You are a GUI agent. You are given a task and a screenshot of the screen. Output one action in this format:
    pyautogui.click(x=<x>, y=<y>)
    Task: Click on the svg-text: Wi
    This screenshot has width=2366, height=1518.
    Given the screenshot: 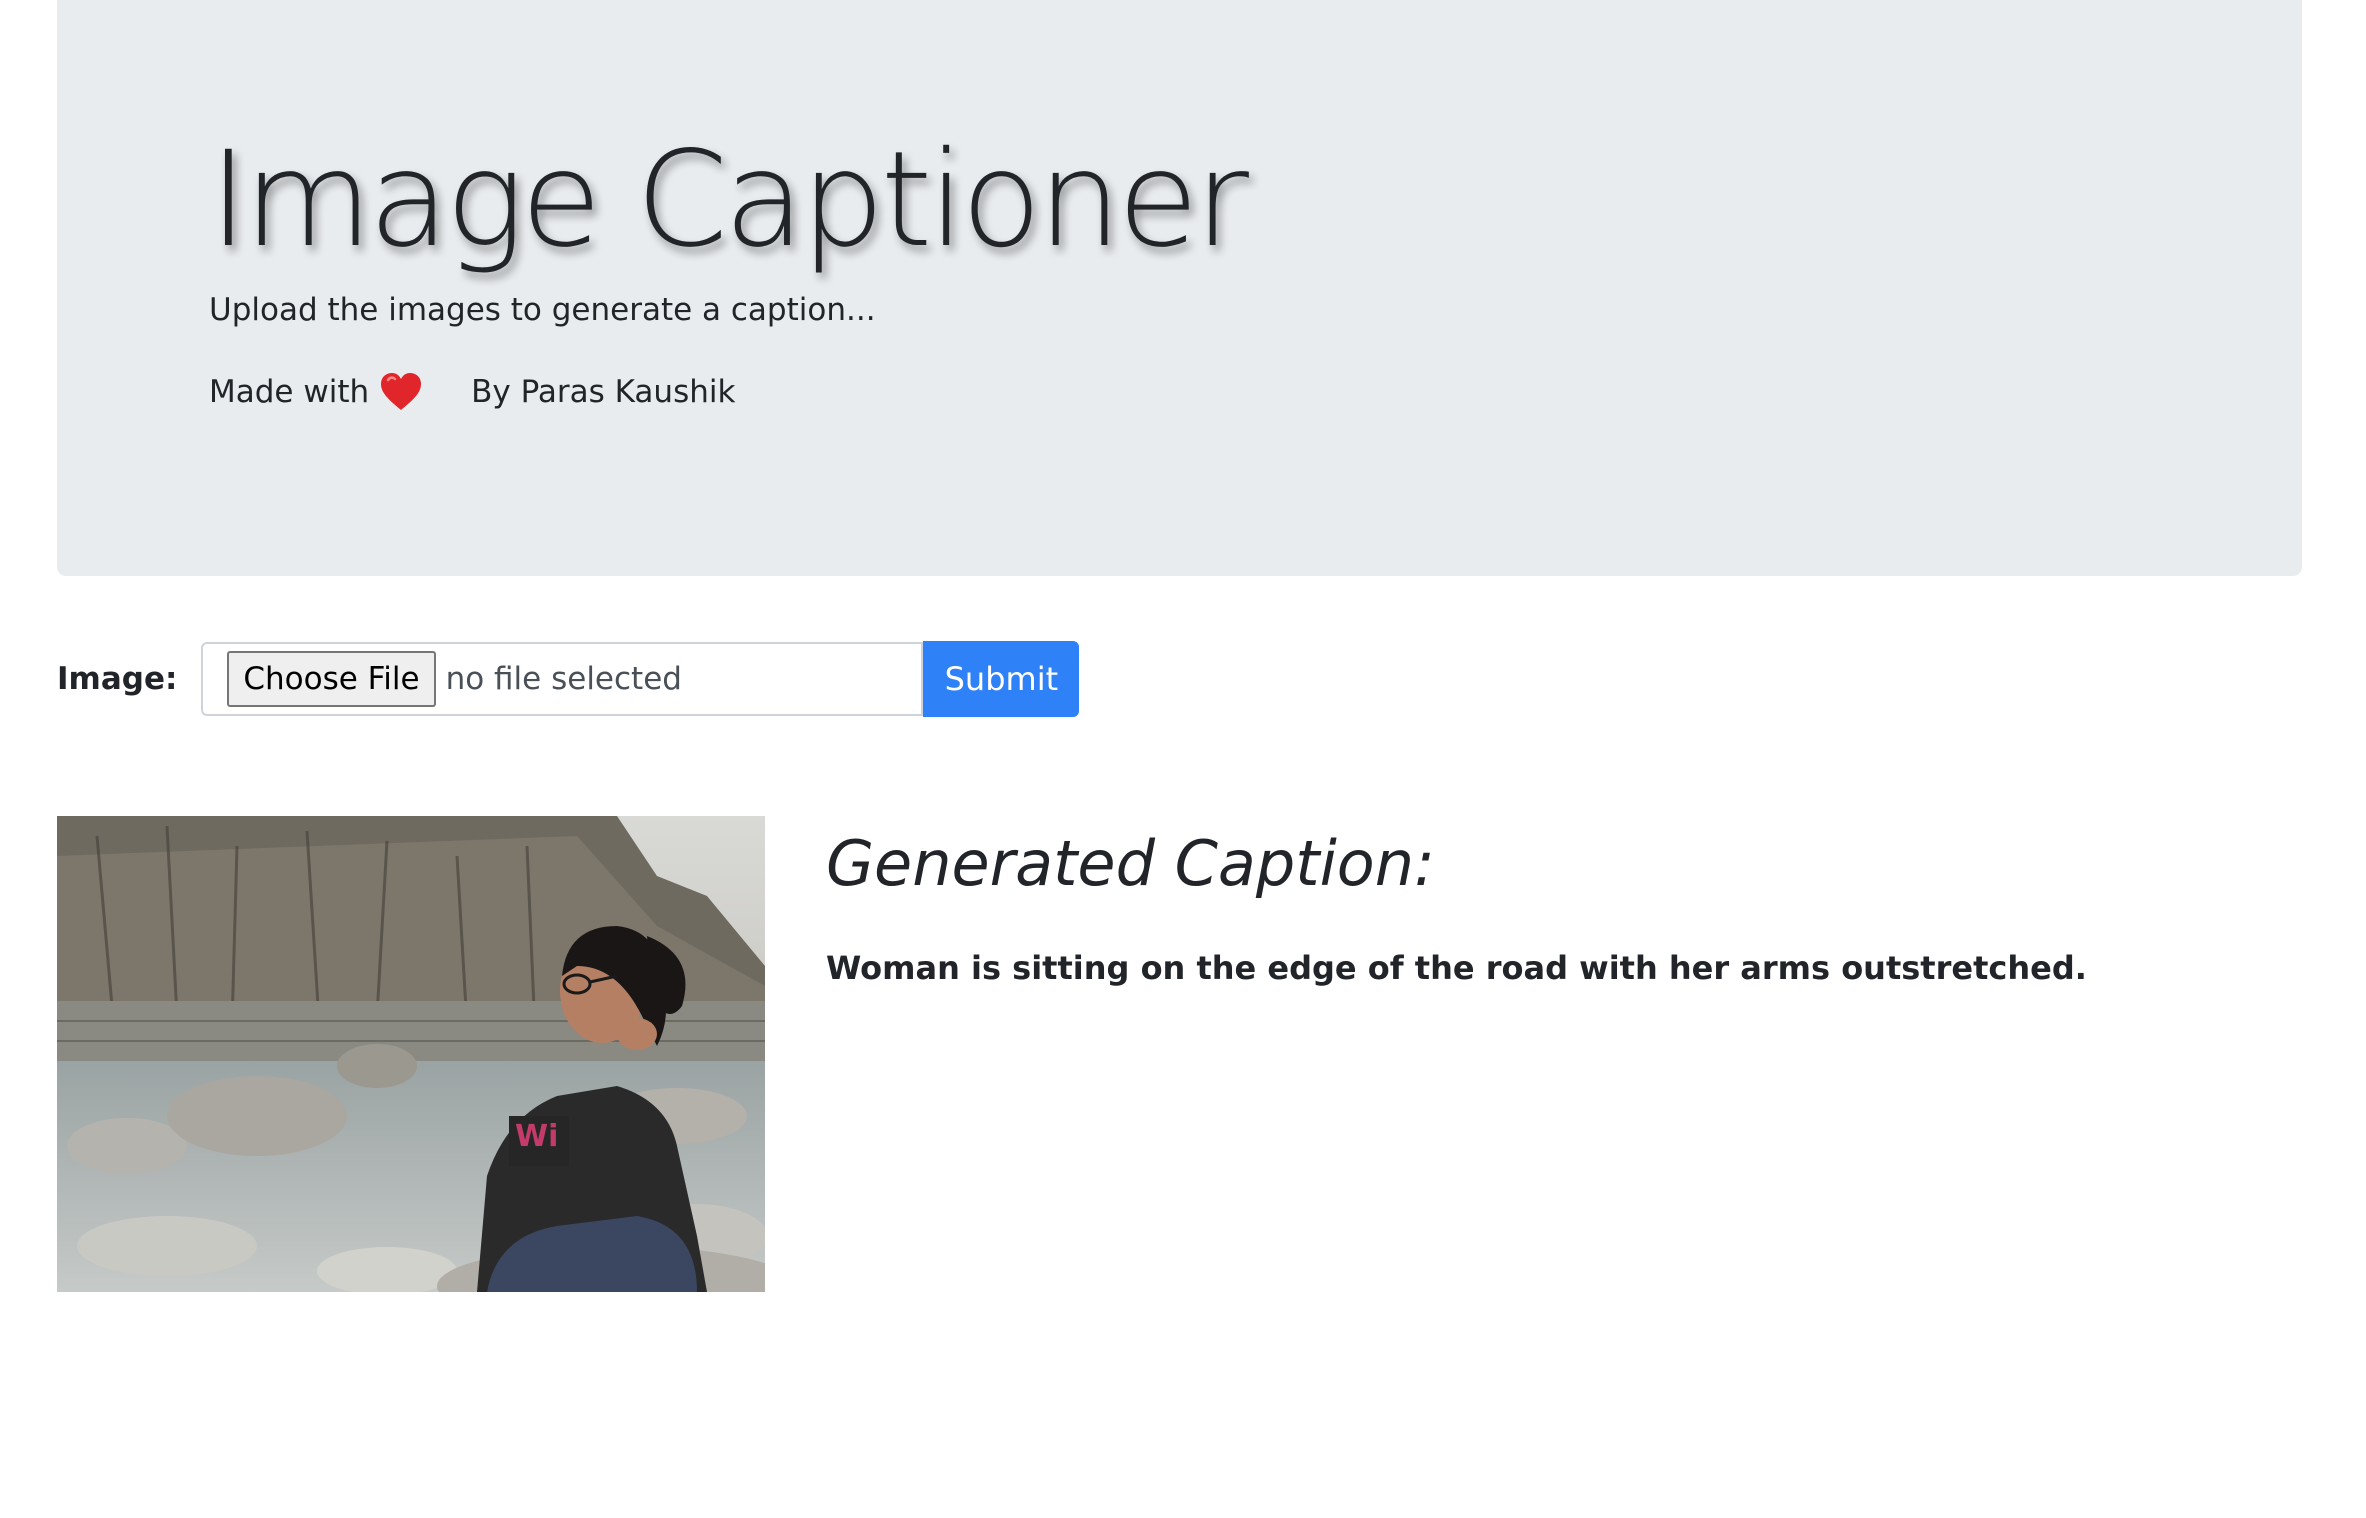 What is the action you would take?
    pyautogui.click(x=536, y=1136)
    